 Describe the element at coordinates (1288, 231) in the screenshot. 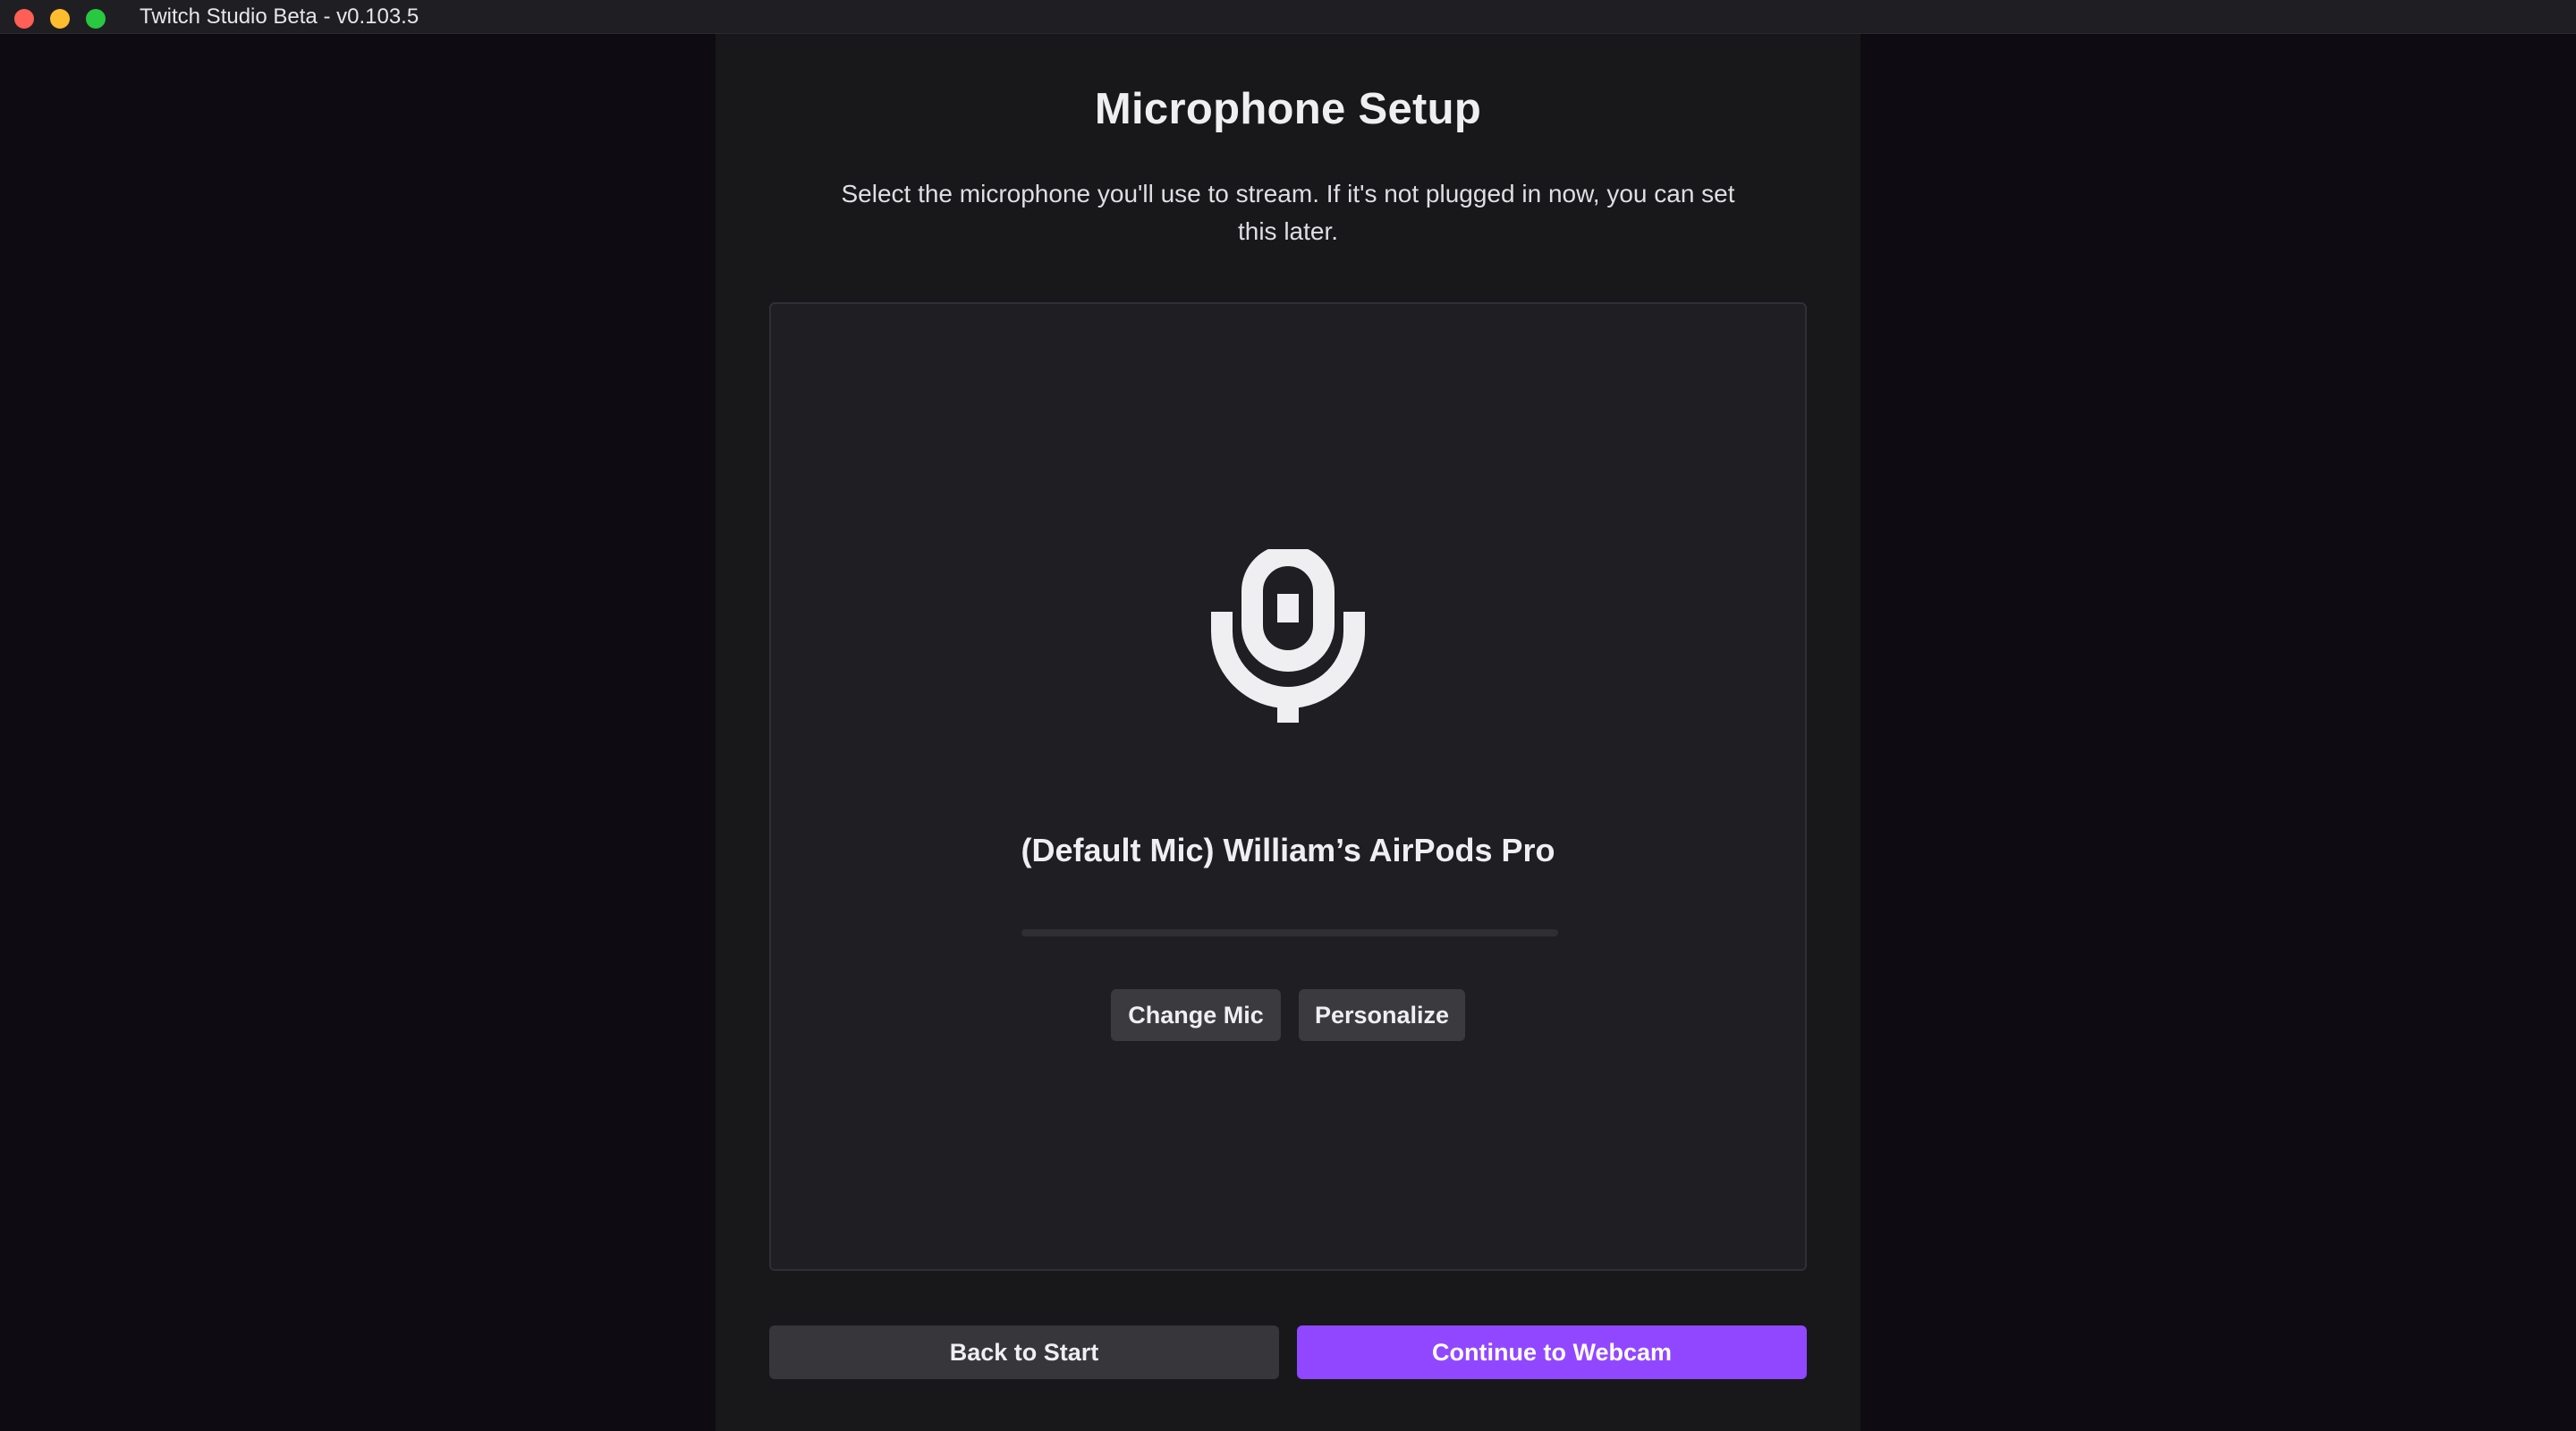

I see `subtitle-line-2: this later.` at that location.